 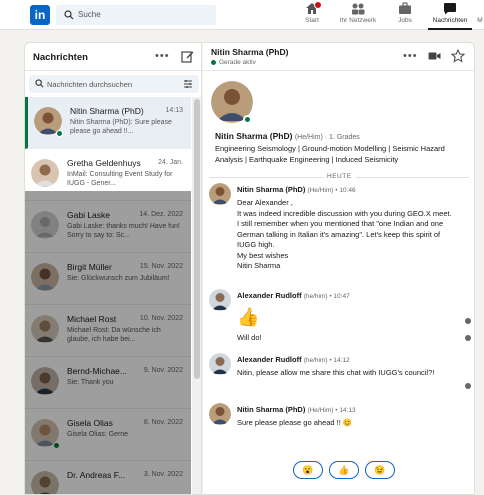 I want to click on message-line: Dear Alexander ,, so click(x=265, y=202).